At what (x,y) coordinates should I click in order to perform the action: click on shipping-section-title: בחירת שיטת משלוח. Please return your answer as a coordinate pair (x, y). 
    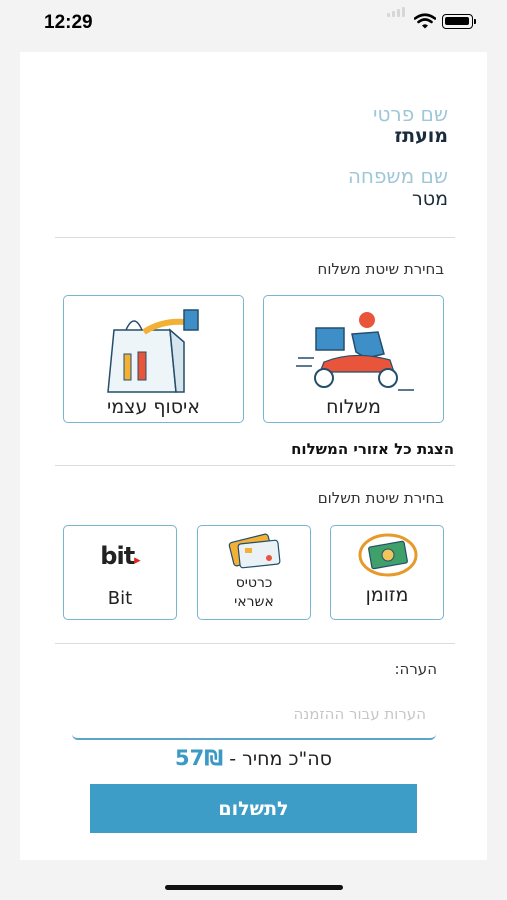
    Looking at the image, I should click on (380, 269).